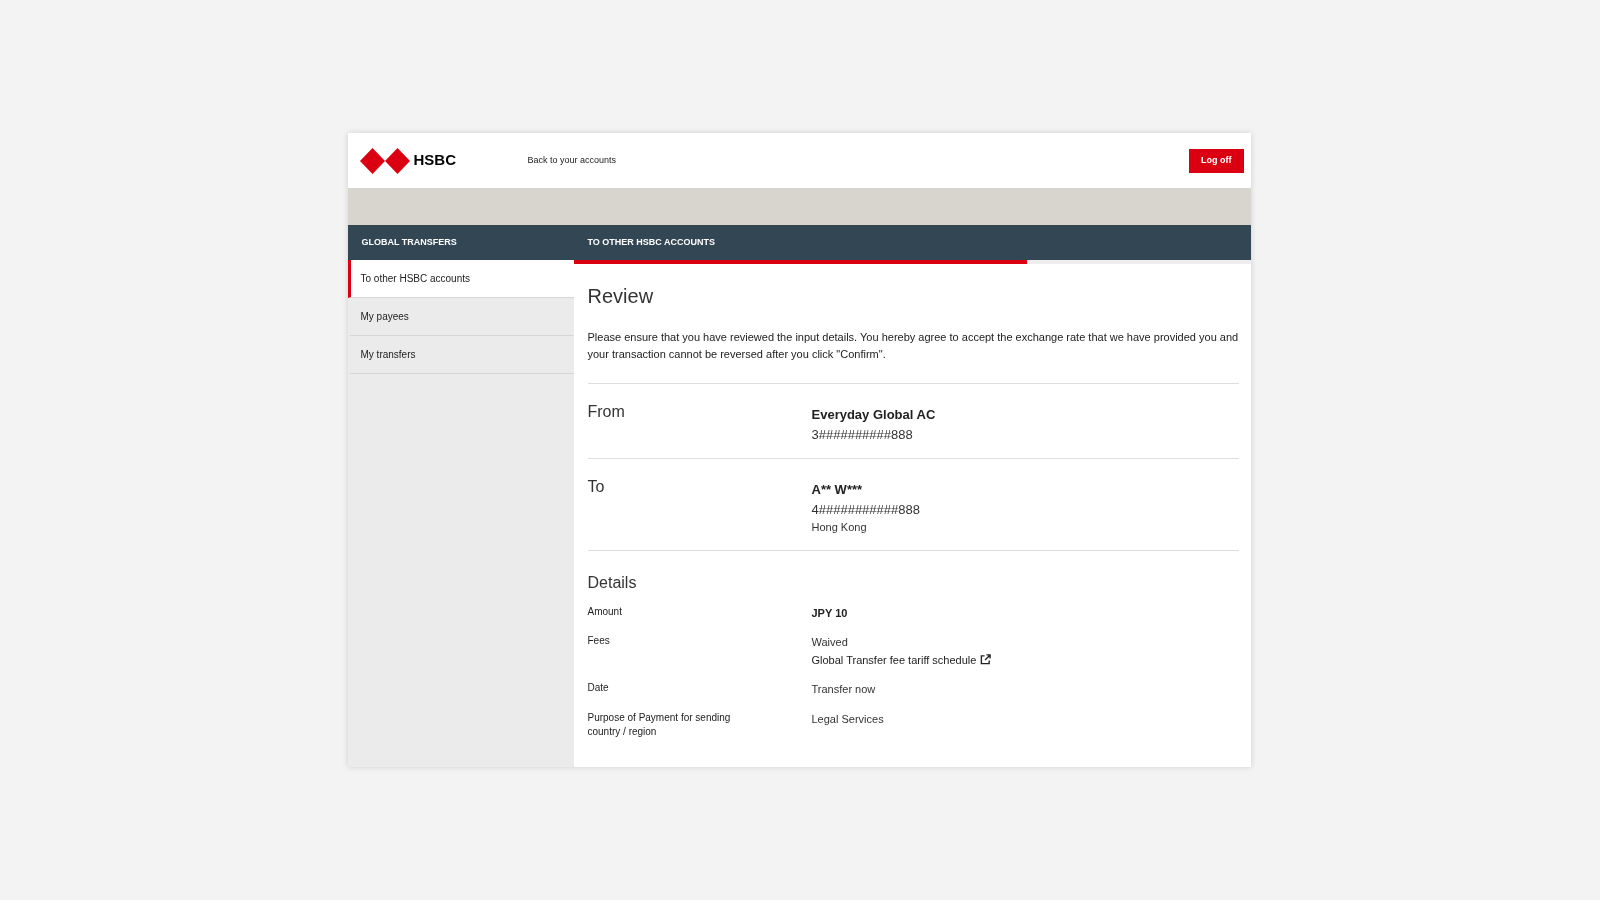  Describe the element at coordinates (598, 688) in the screenshot. I see `detail-label: Date` at that location.